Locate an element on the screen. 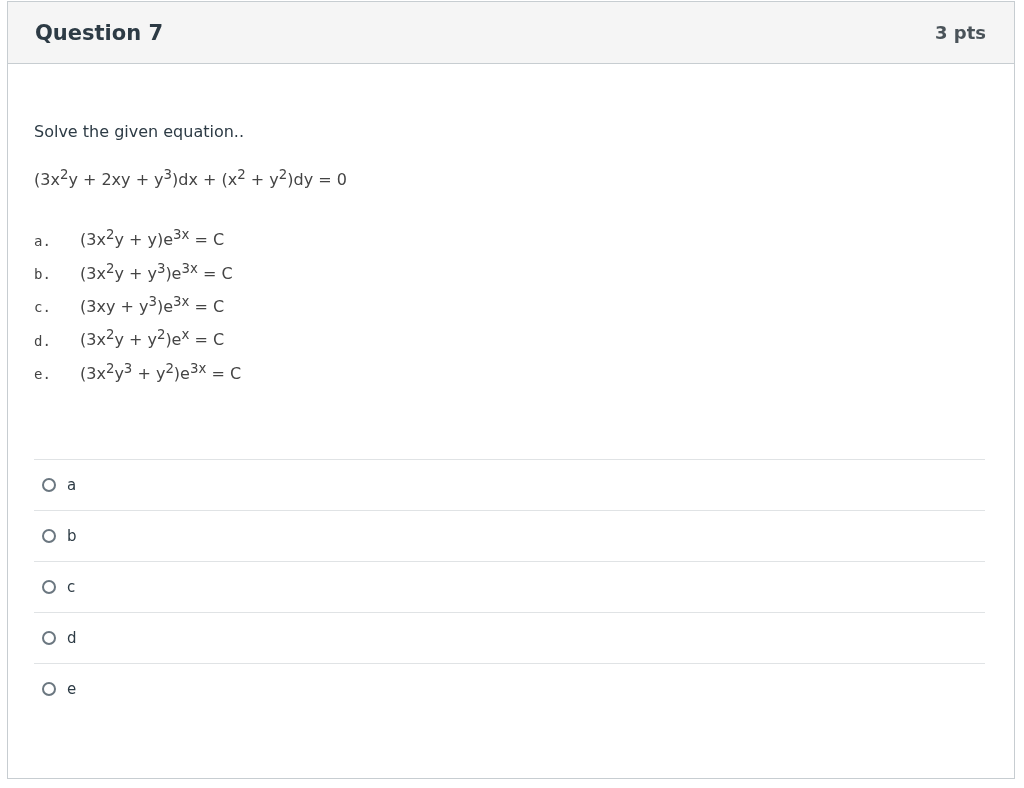  choice-formula: (3x$^{2}$y + y$^{2}$)e$^{x}$ = C is located at coordinates (152, 338).